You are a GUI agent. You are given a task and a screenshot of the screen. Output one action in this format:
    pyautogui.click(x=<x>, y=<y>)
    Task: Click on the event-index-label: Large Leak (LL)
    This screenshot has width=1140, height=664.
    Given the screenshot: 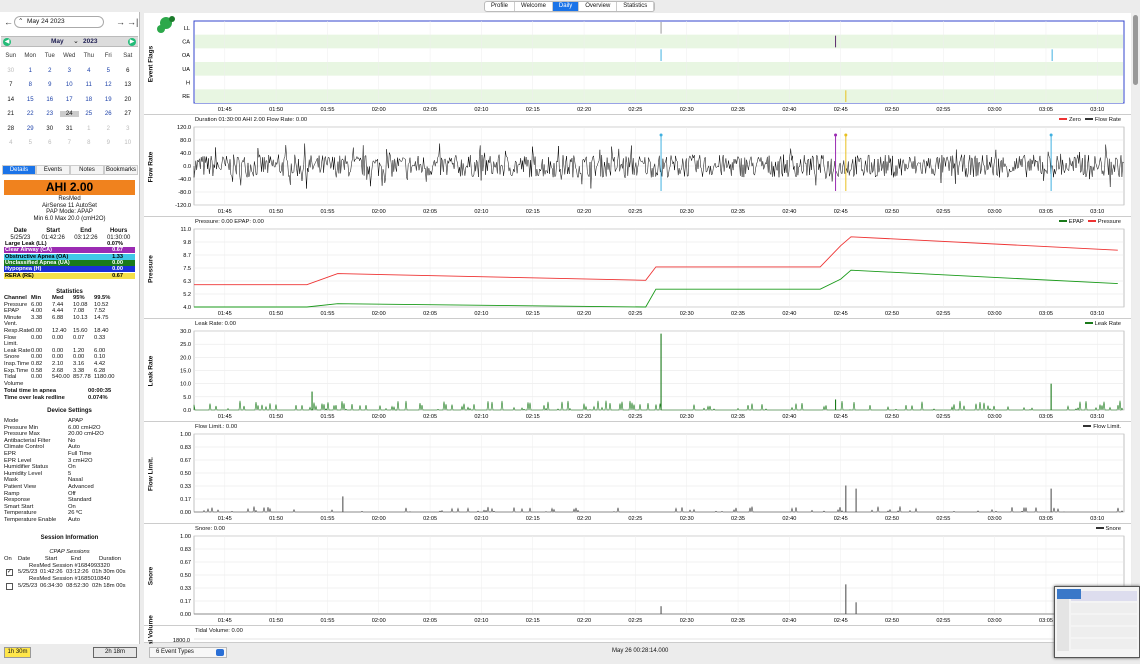 What is the action you would take?
    pyautogui.click(x=26, y=244)
    